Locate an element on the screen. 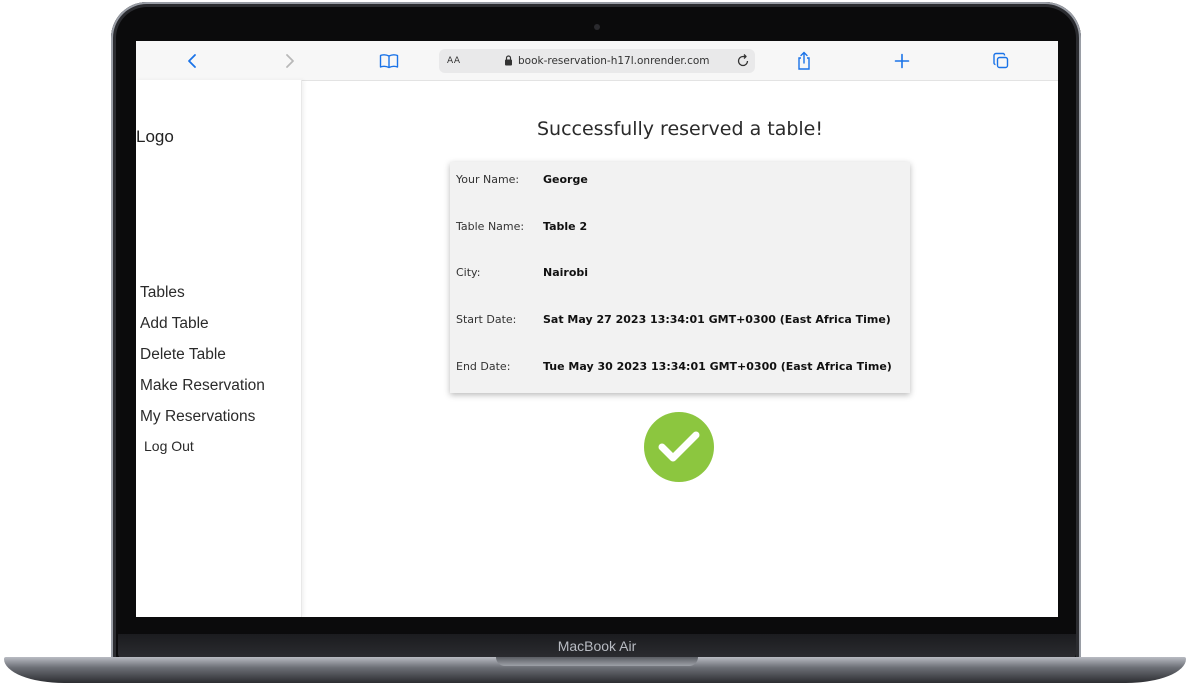  chevron-left-icon is located at coordinates (192, 61).